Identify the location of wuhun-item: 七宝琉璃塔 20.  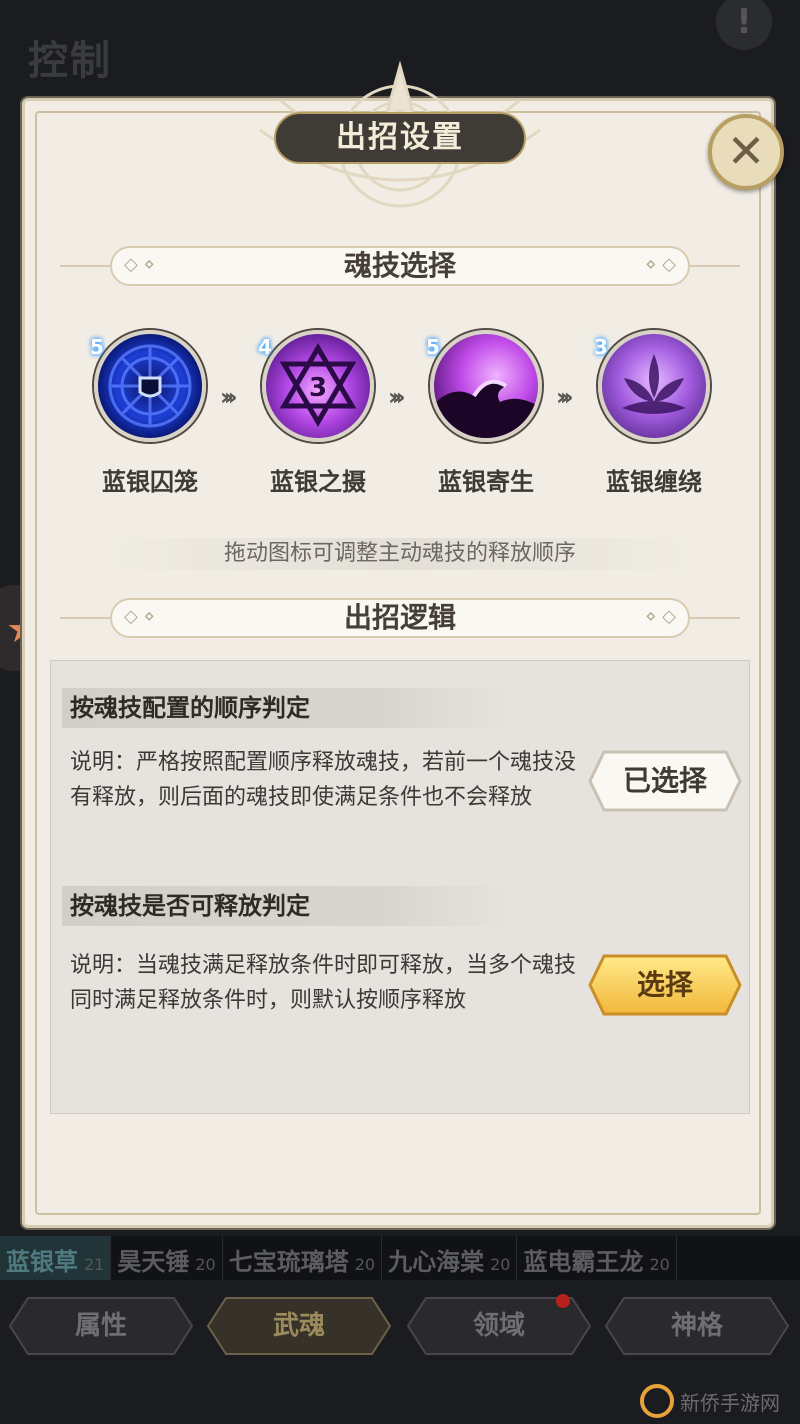
(303, 1258).